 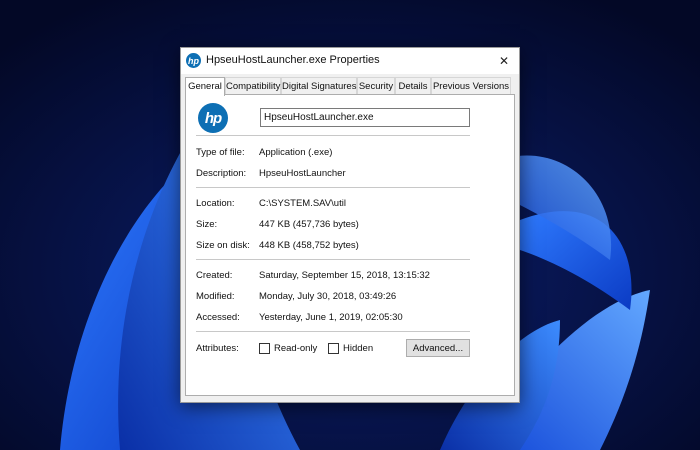 What do you see at coordinates (218, 317) in the screenshot?
I see `accessed-label: Accessed:` at bounding box center [218, 317].